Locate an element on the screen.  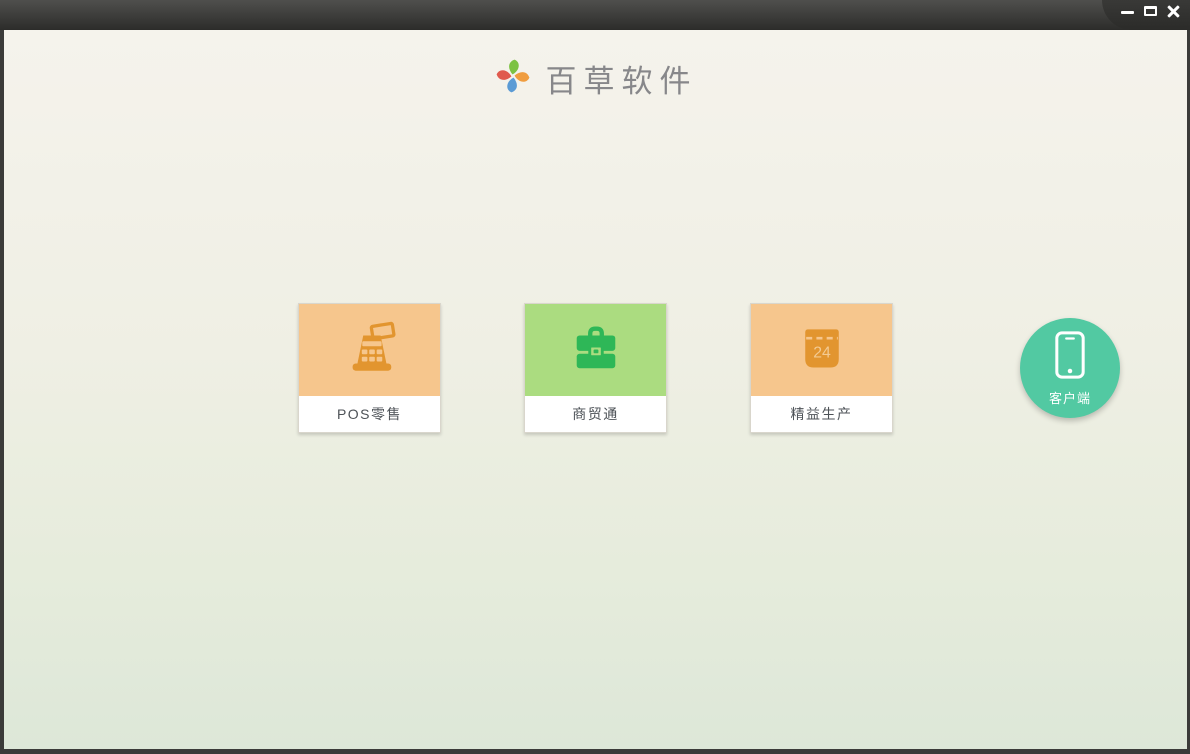
briefcase-icon is located at coordinates (596, 350).